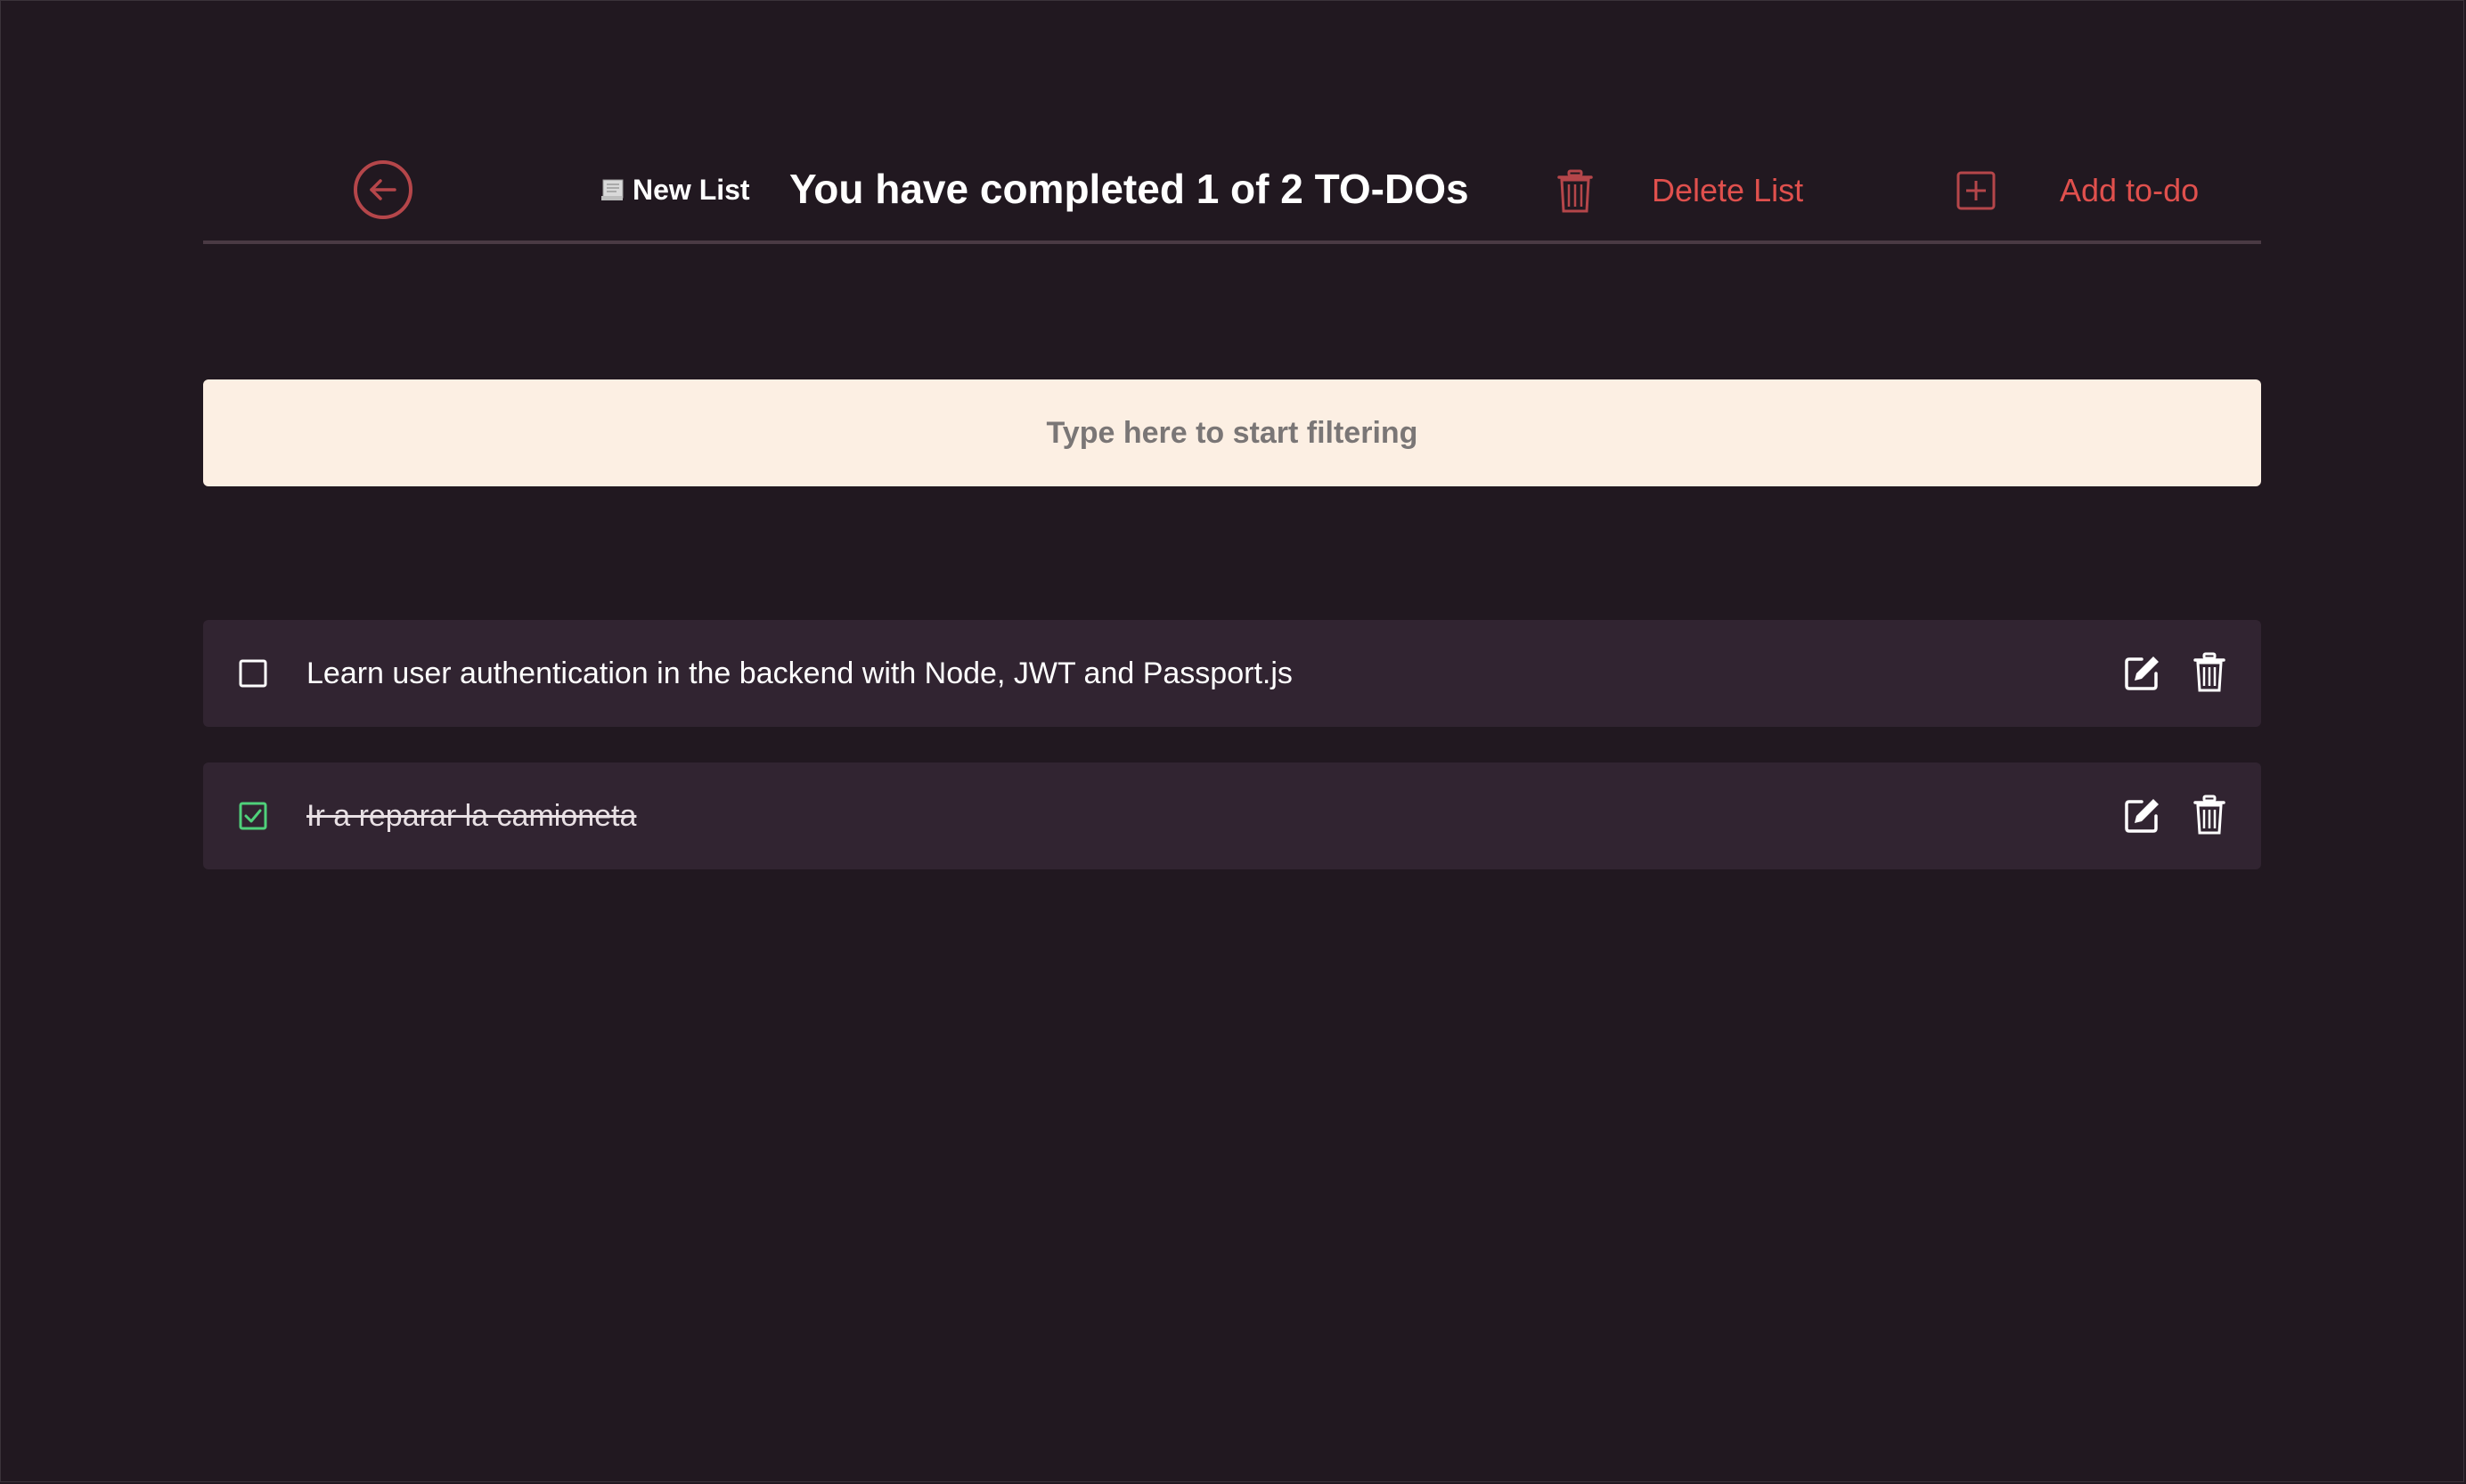 This screenshot has width=2466, height=1484. What do you see at coordinates (2130, 191) in the screenshot?
I see `add-todo-button: Add to-do` at bounding box center [2130, 191].